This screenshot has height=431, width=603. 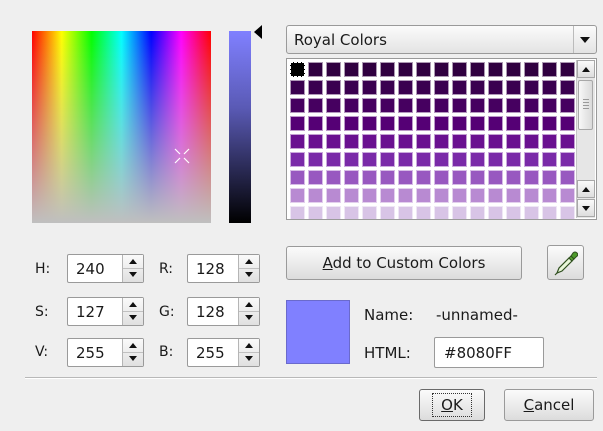 What do you see at coordinates (223, 311) in the screenshot?
I see `green-spinbox: 128` at bounding box center [223, 311].